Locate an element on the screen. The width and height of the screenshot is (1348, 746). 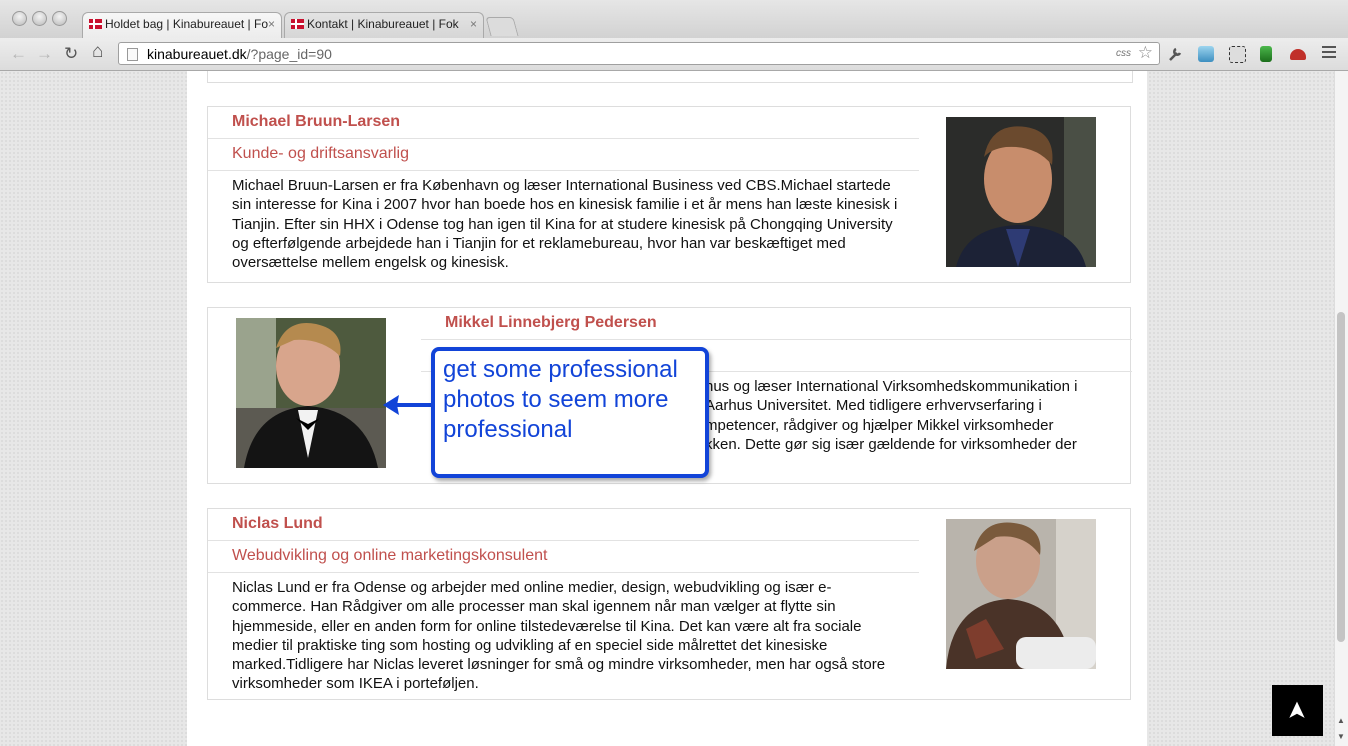
scrollbar-thumb is located at coordinates (1341, 477).